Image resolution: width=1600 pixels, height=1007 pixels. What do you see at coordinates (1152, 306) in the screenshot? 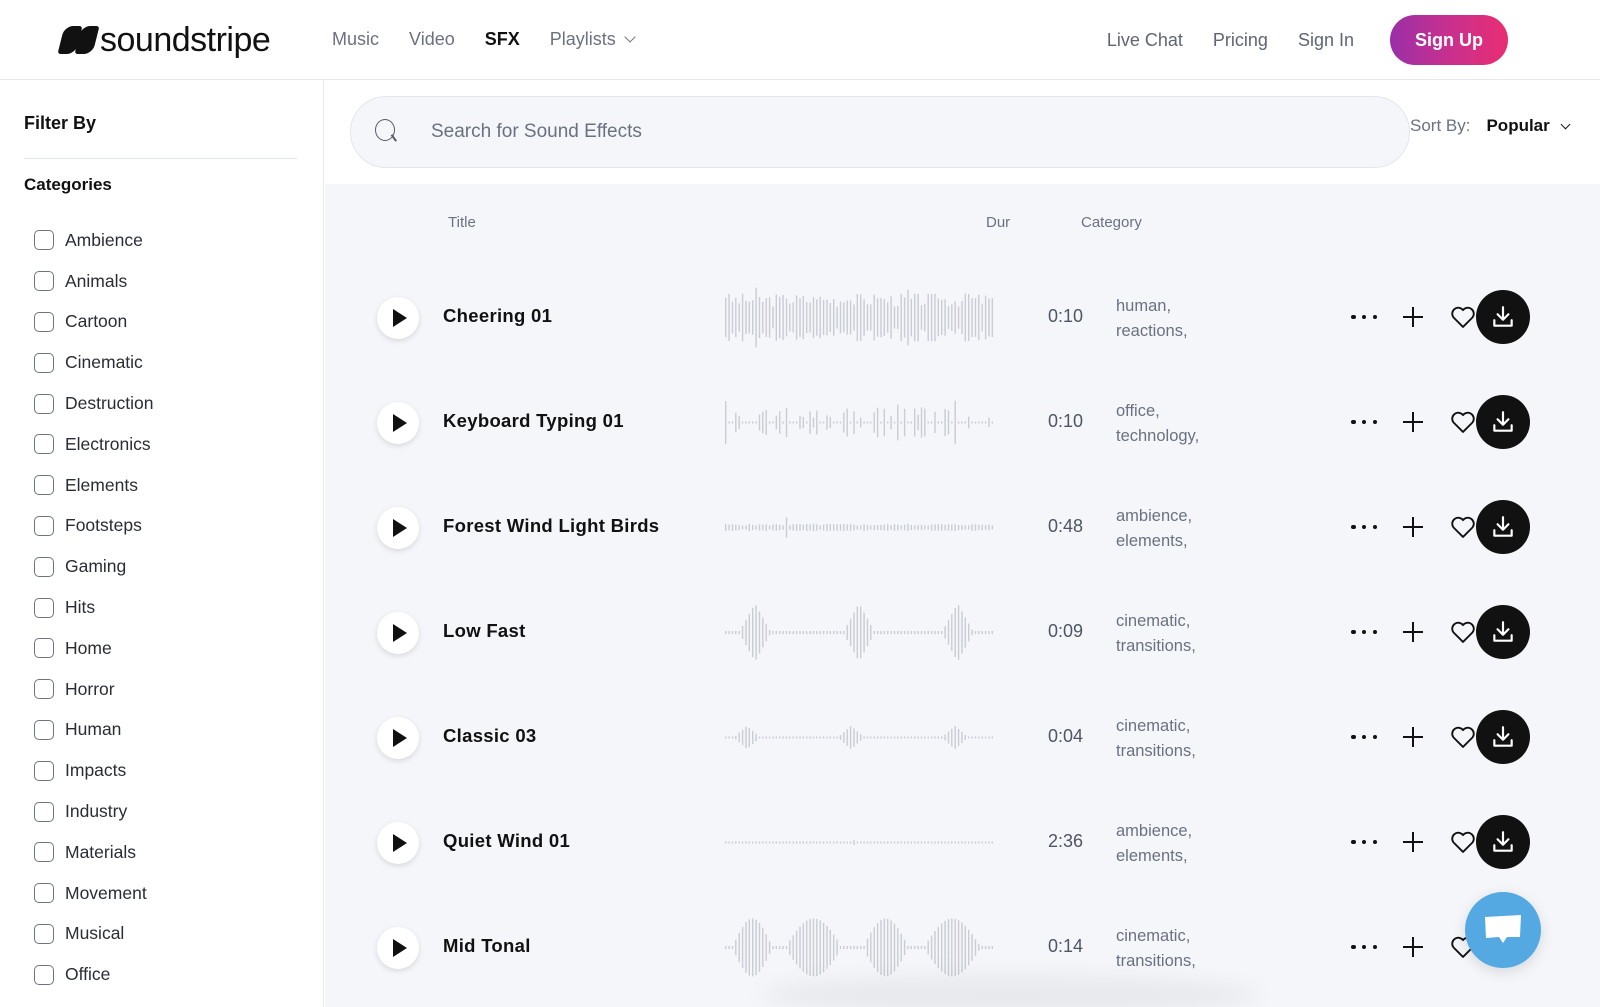
I see `category-tag: human,` at bounding box center [1152, 306].